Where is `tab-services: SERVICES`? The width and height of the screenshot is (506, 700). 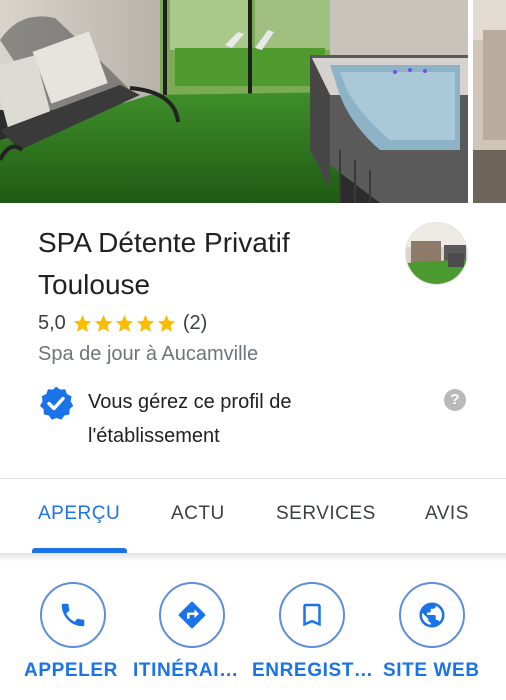 tab-services: SERVICES is located at coordinates (326, 514).